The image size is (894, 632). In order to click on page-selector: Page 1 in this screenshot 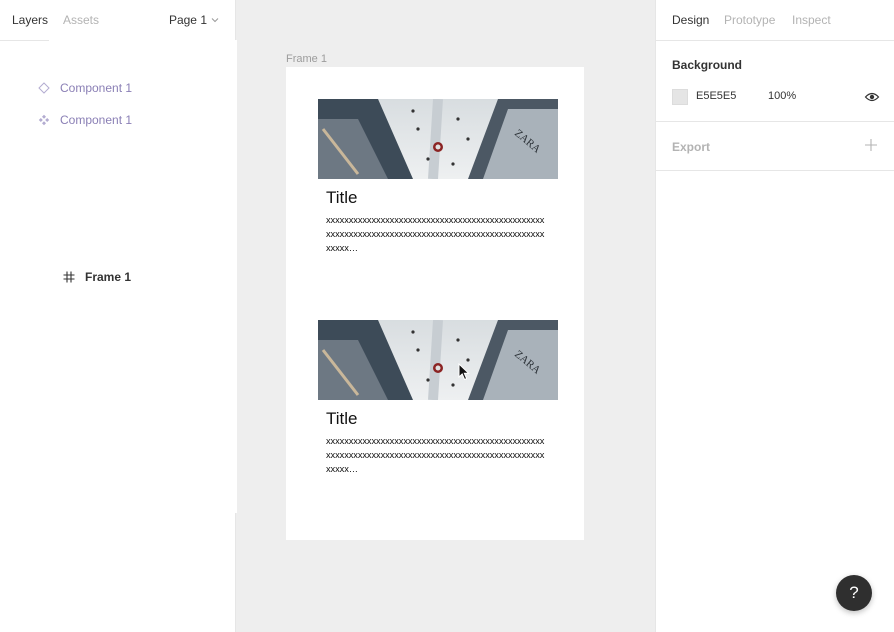, I will do `click(194, 20)`.